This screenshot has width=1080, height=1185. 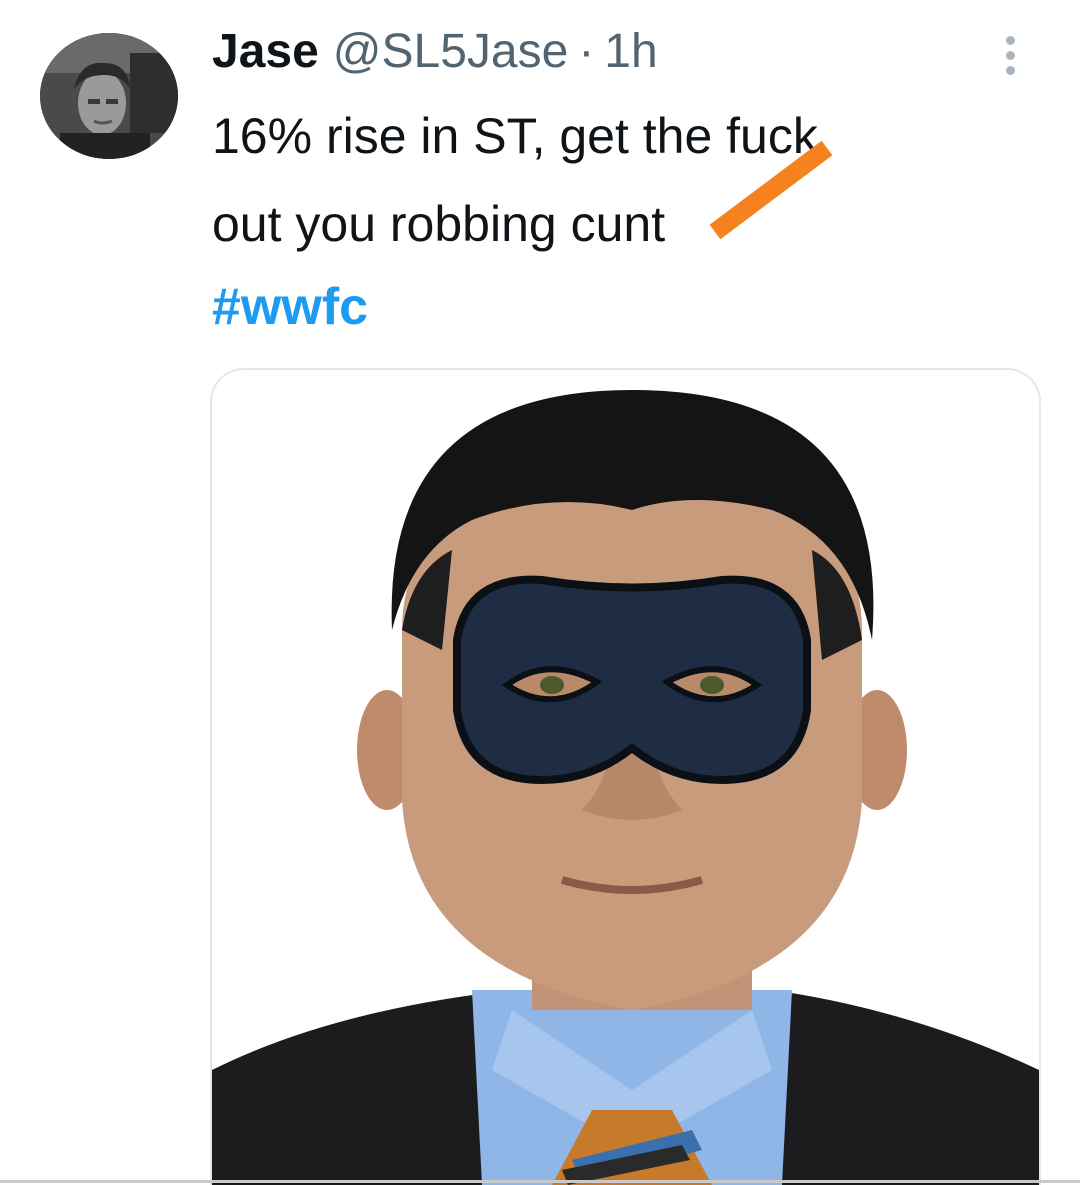 I want to click on more-vertical-icon, so click(x=1010, y=55).